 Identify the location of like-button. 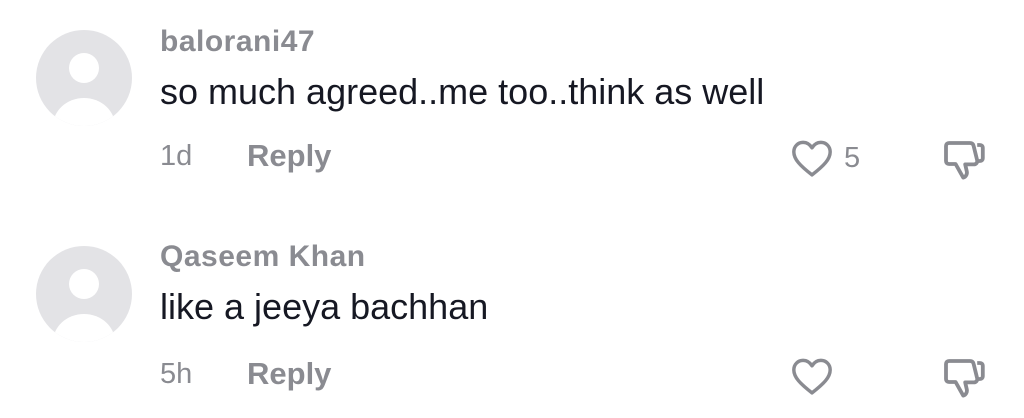
(817, 376).